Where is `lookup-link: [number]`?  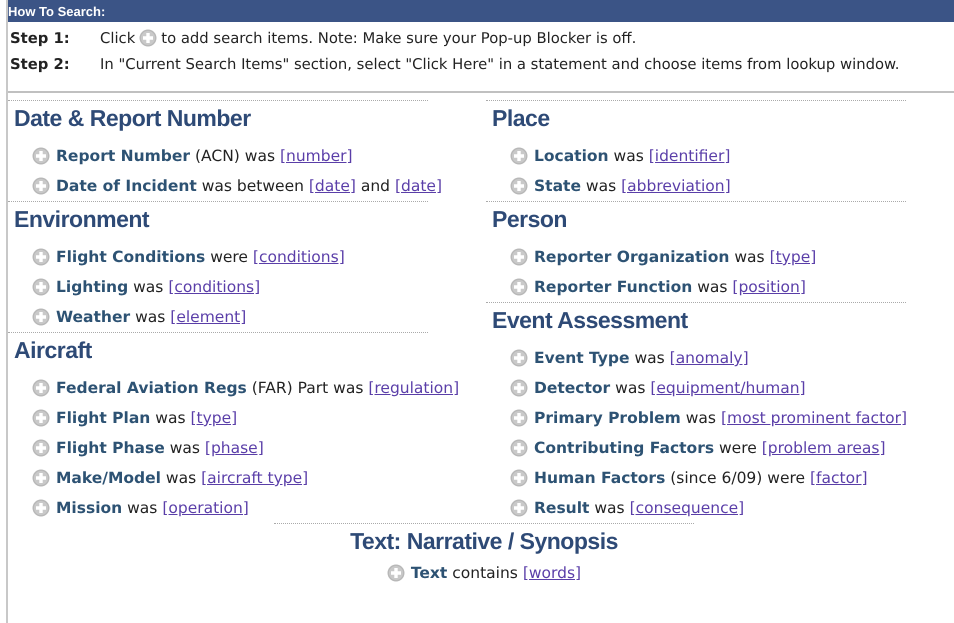
lookup-link: [number] is located at coordinates (316, 156).